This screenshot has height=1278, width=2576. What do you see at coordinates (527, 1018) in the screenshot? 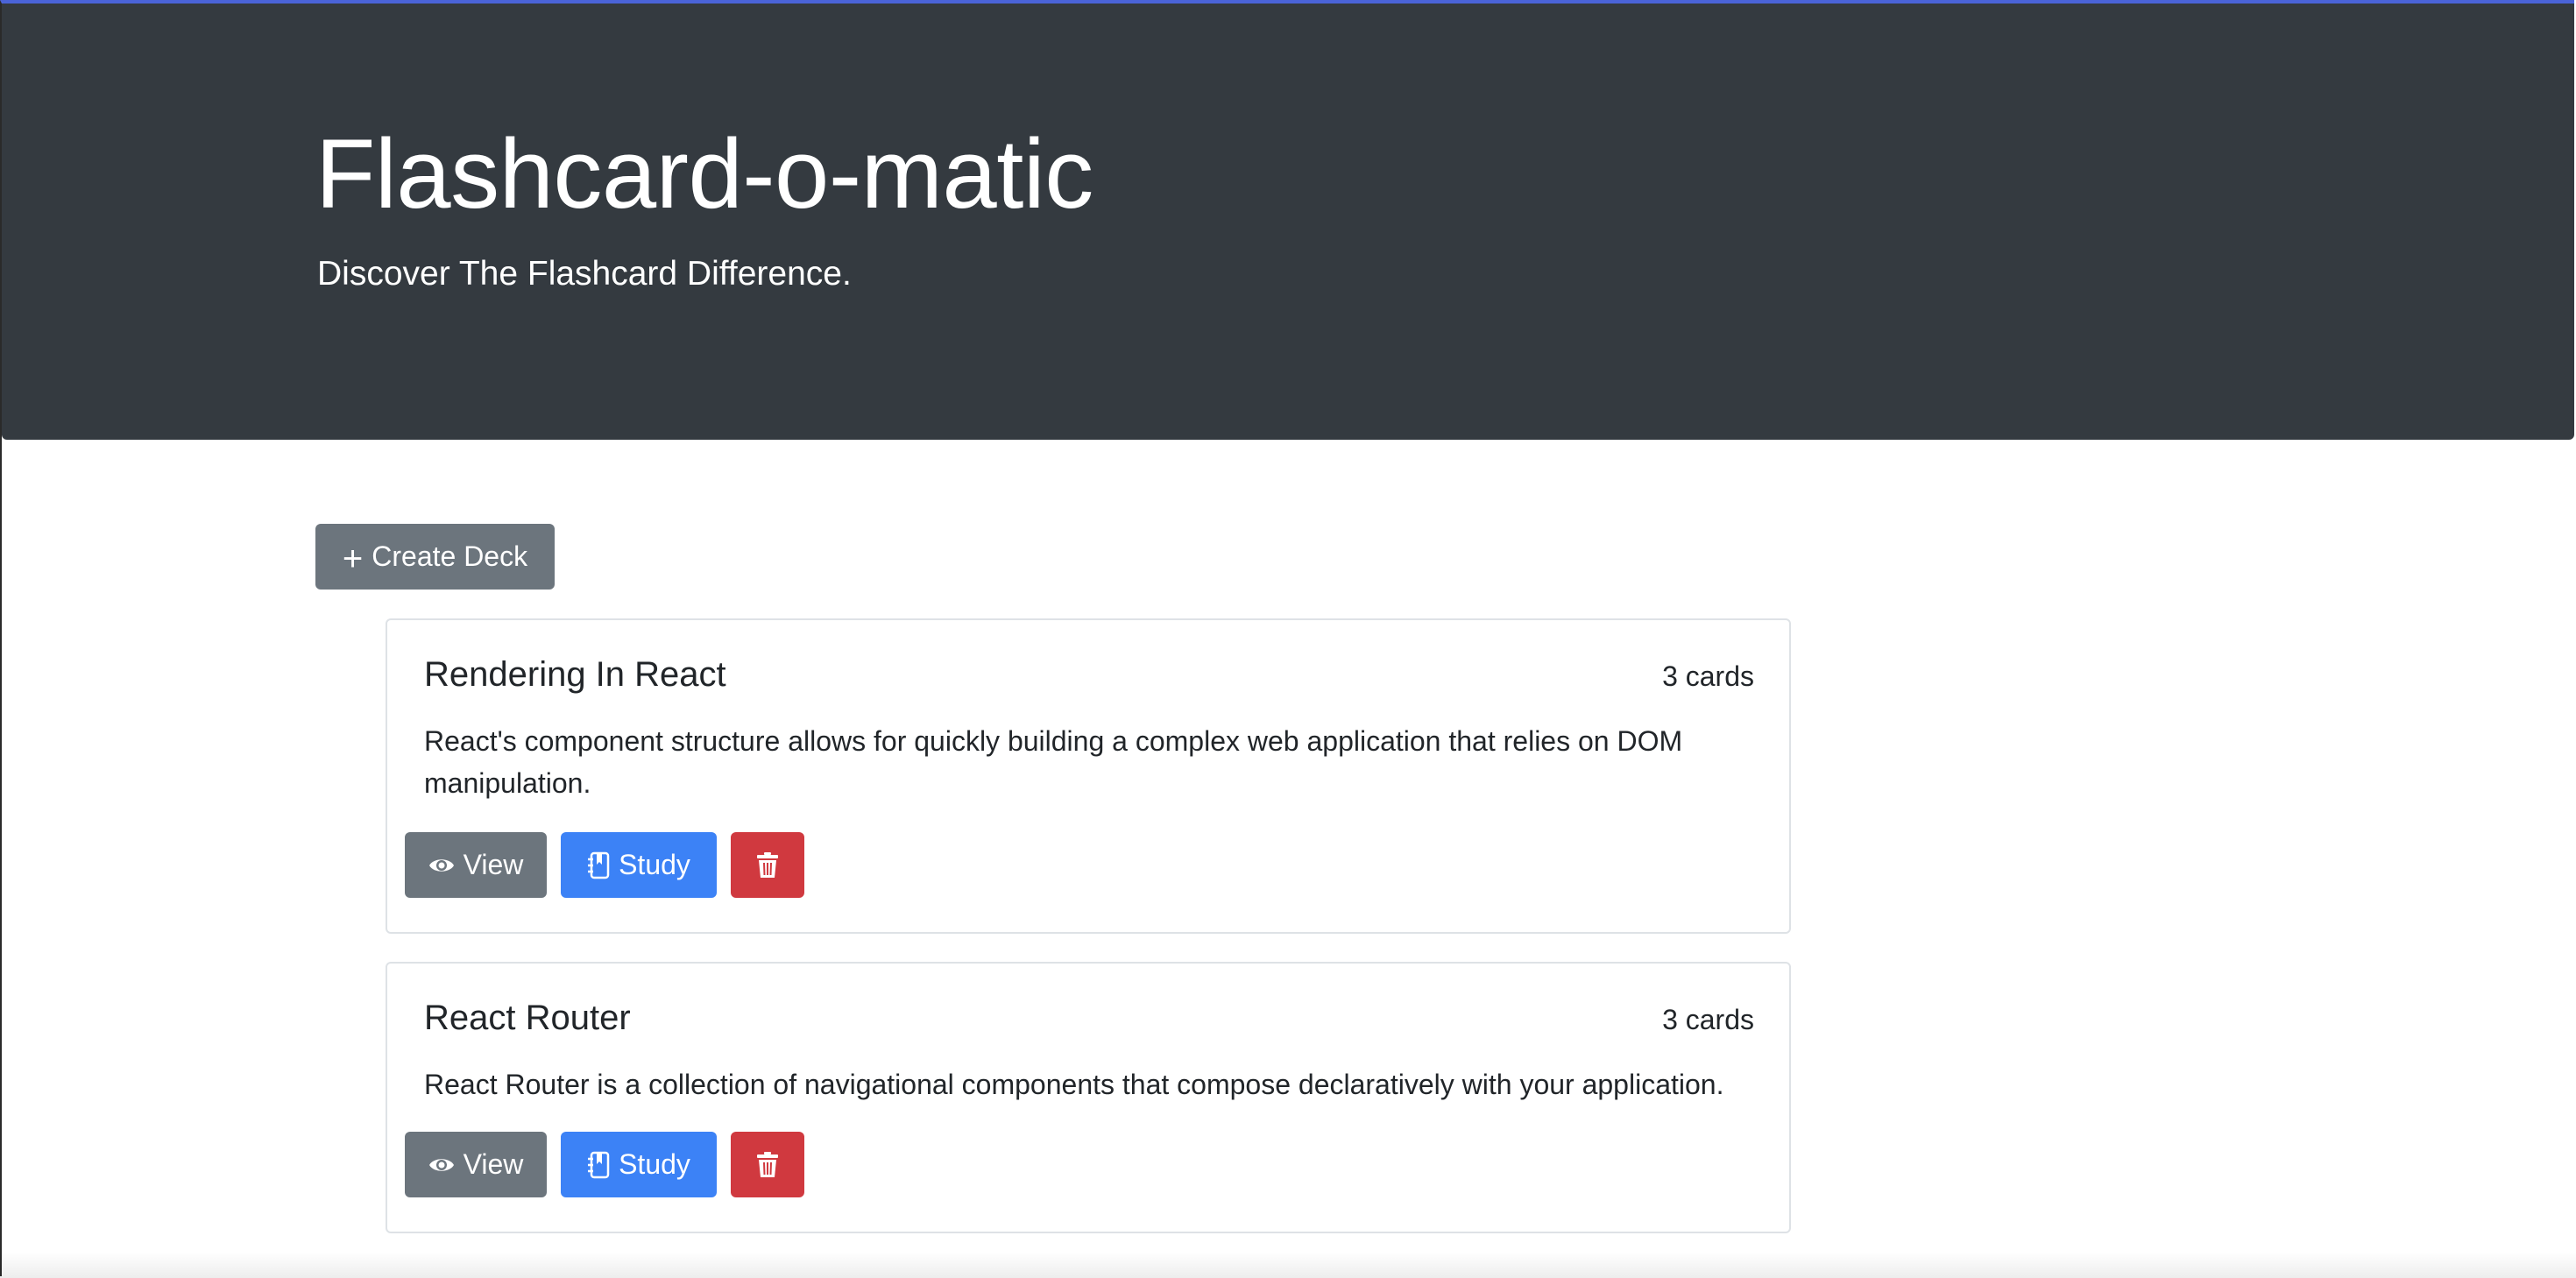
I see `deck-name: React Router` at bounding box center [527, 1018].